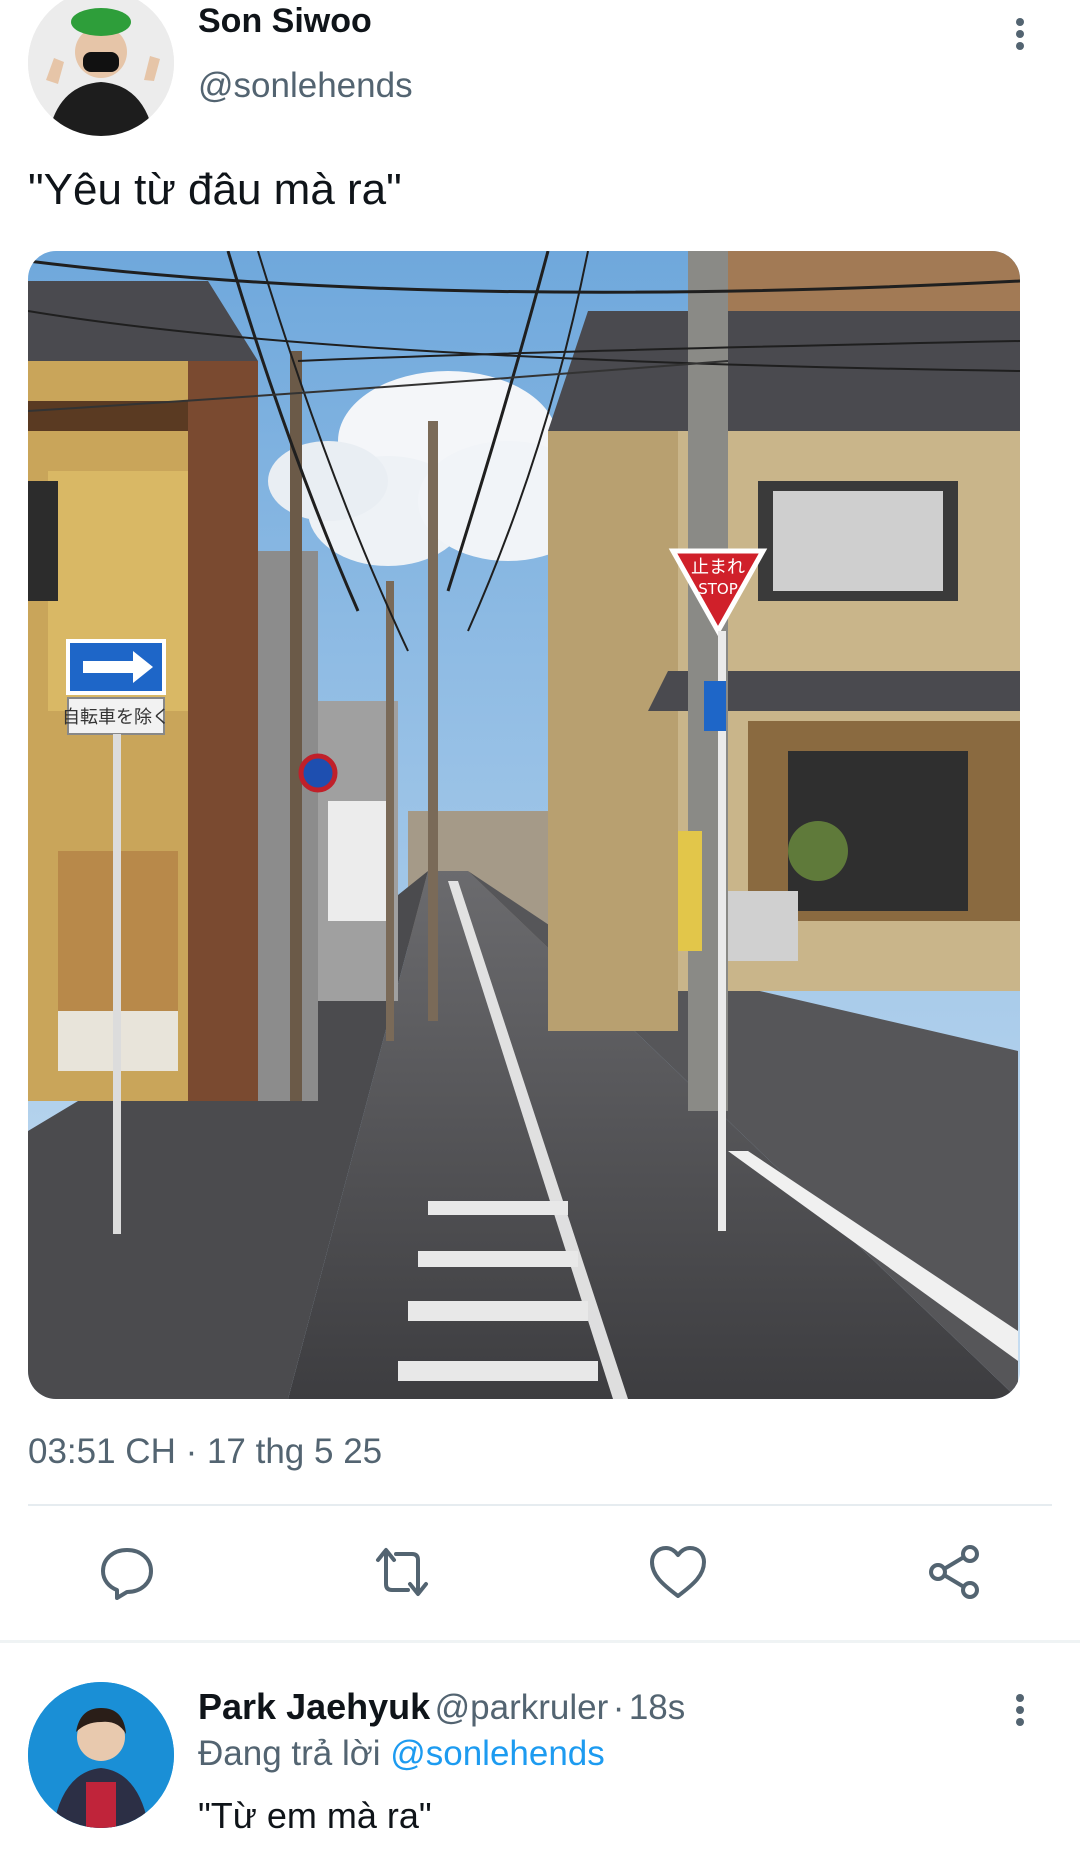  Describe the element at coordinates (402, 1572) in the screenshot. I see `retweet-icon` at that location.